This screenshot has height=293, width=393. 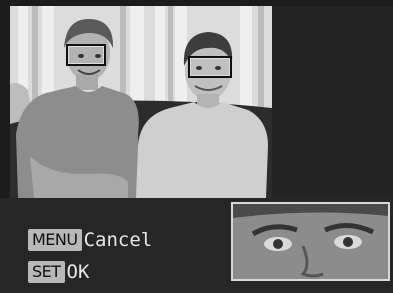 I want to click on set-key: SET, so click(x=46, y=272).